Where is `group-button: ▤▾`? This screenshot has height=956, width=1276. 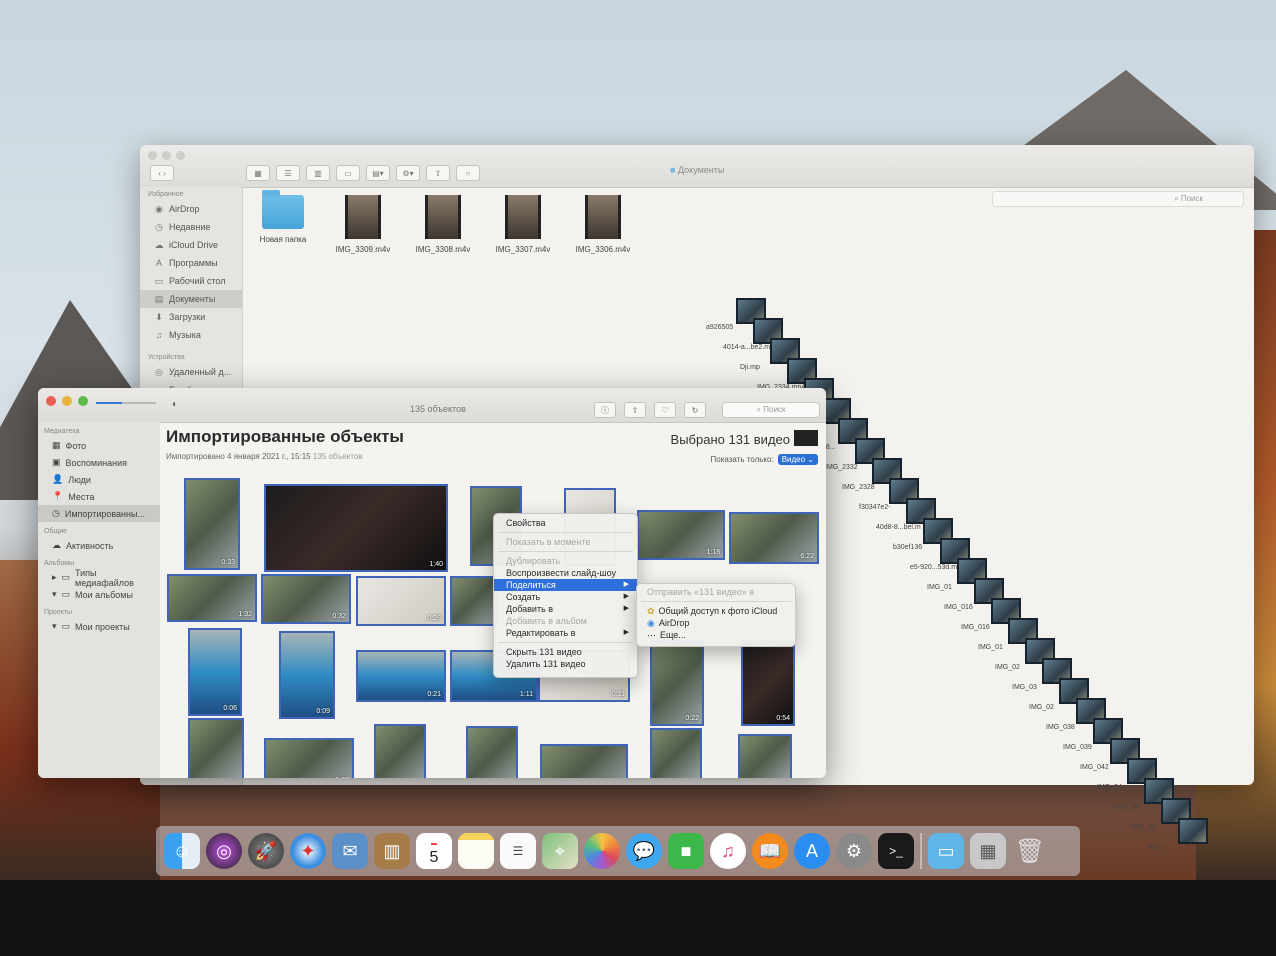 group-button: ▤▾ is located at coordinates (378, 173).